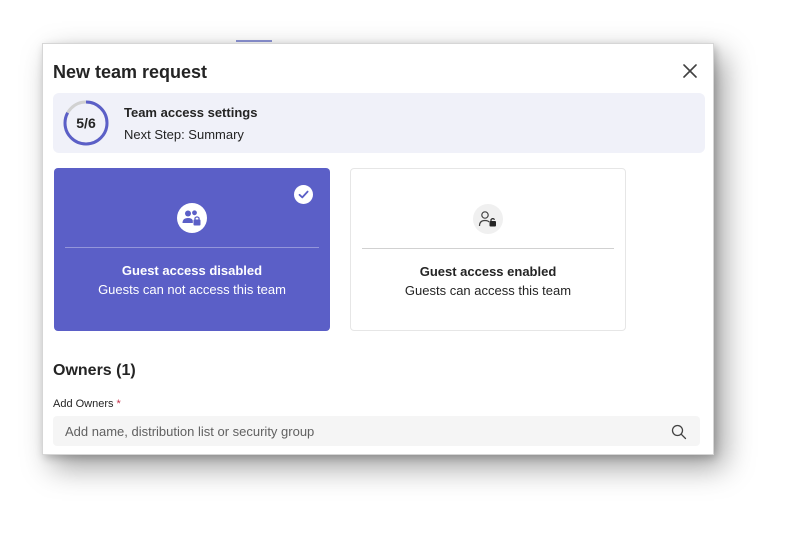  I want to click on required-marker: *, so click(118, 404).